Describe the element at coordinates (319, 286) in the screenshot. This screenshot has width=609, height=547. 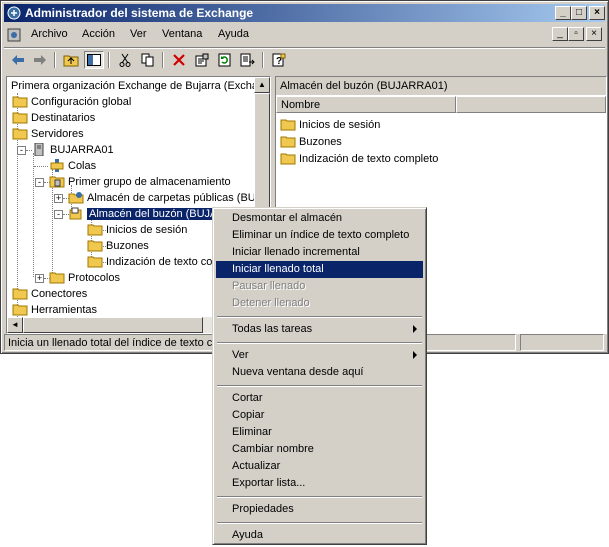
I see `menu-item-pausar-llenado: Pausar llenado` at that location.